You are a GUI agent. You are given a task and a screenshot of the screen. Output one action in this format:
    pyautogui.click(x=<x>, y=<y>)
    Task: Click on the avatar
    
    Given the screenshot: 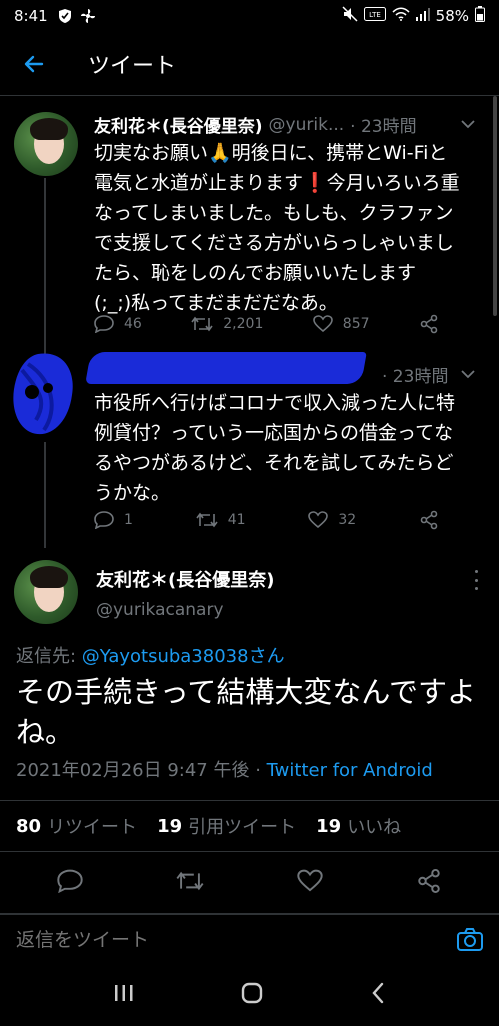 What is the action you would take?
    pyautogui.click(x=46, y=144)
    